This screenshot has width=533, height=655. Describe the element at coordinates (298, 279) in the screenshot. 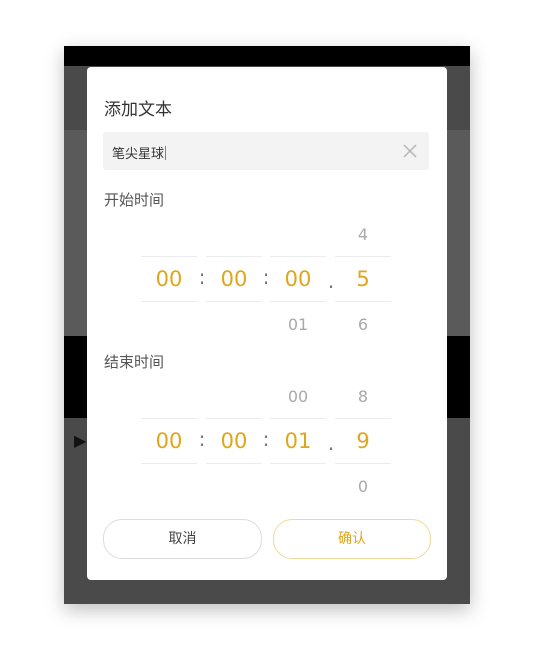

I see `start-seconds-value: 00` at that location.